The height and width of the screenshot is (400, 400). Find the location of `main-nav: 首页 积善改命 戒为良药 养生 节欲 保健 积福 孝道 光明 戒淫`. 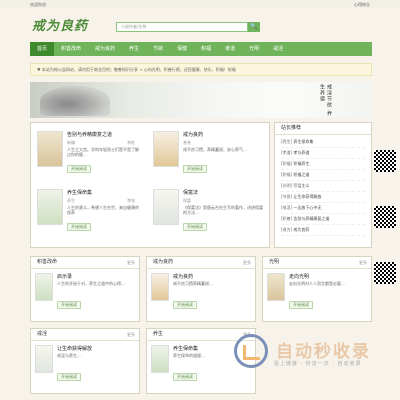

main-nav: 首页 积善改命 戒为良药 养生 节欲 保健 积福 孝道 光明 戒淫 is located at coordinates (201, 49).